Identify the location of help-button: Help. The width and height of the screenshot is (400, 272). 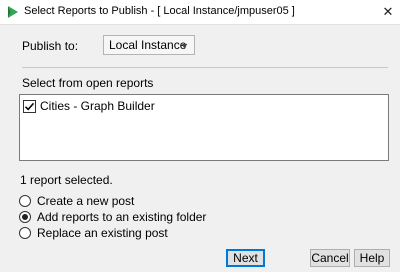
(372, 258).